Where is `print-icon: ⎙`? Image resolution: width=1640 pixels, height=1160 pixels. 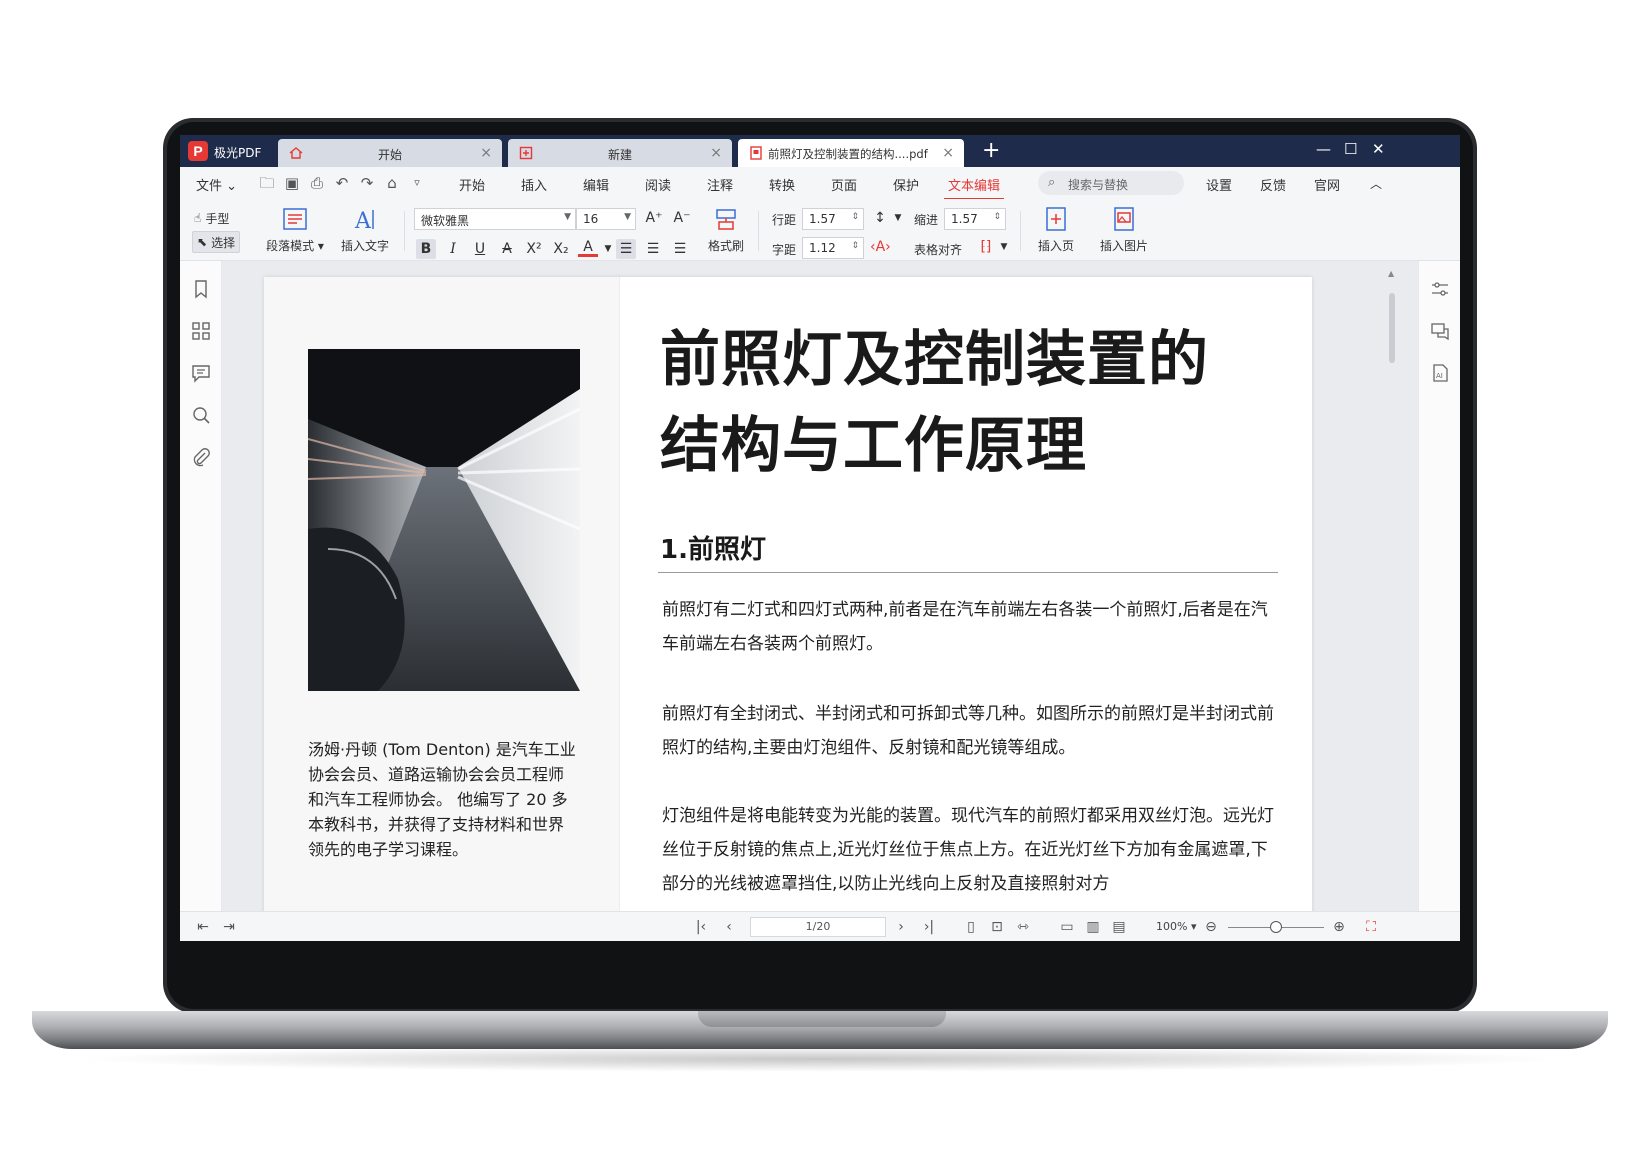 print-icon: ⎙ is located at coordinates (317, 183).